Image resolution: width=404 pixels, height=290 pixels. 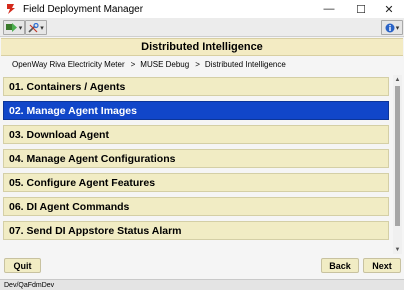 I want to click on breadcrumb-item-distributed-intelligence: Distributed Intelligence, so click(x=245, y=64).